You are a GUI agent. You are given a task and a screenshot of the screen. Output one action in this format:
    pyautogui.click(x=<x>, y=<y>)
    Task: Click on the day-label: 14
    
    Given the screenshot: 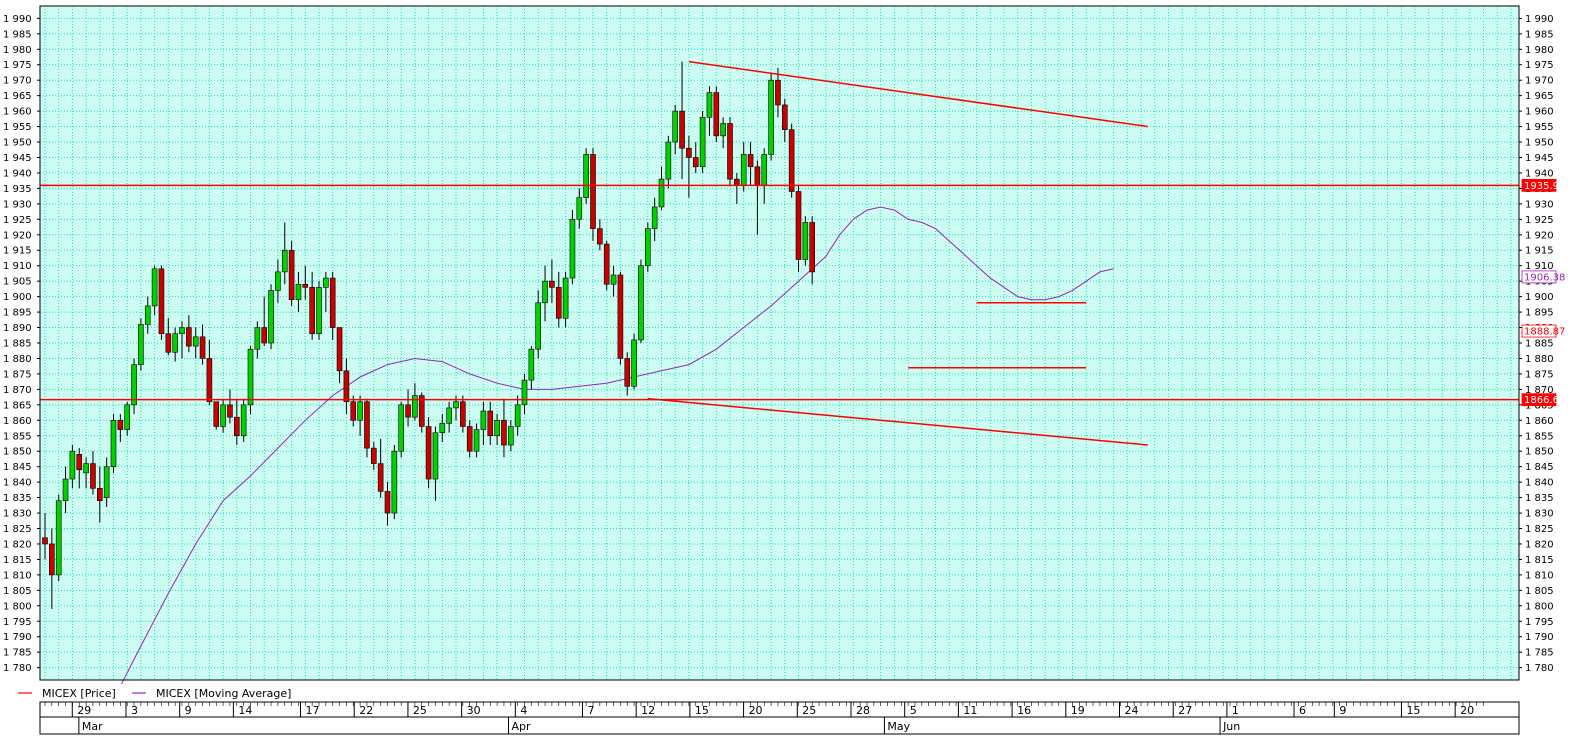 What is the action you would take?
    pyautogui.click(x=245, y=710)
    